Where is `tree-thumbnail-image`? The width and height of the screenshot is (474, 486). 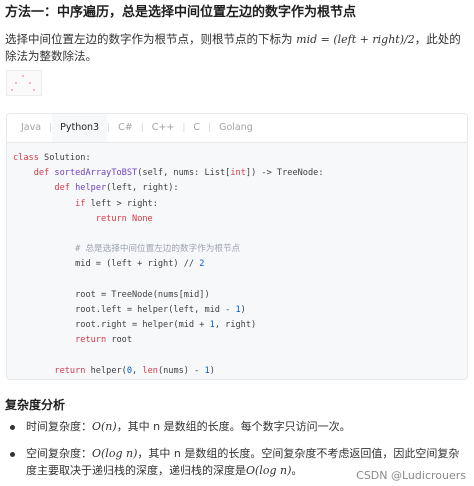 tree-thumbnail-image is located at coordinates (24, 83).